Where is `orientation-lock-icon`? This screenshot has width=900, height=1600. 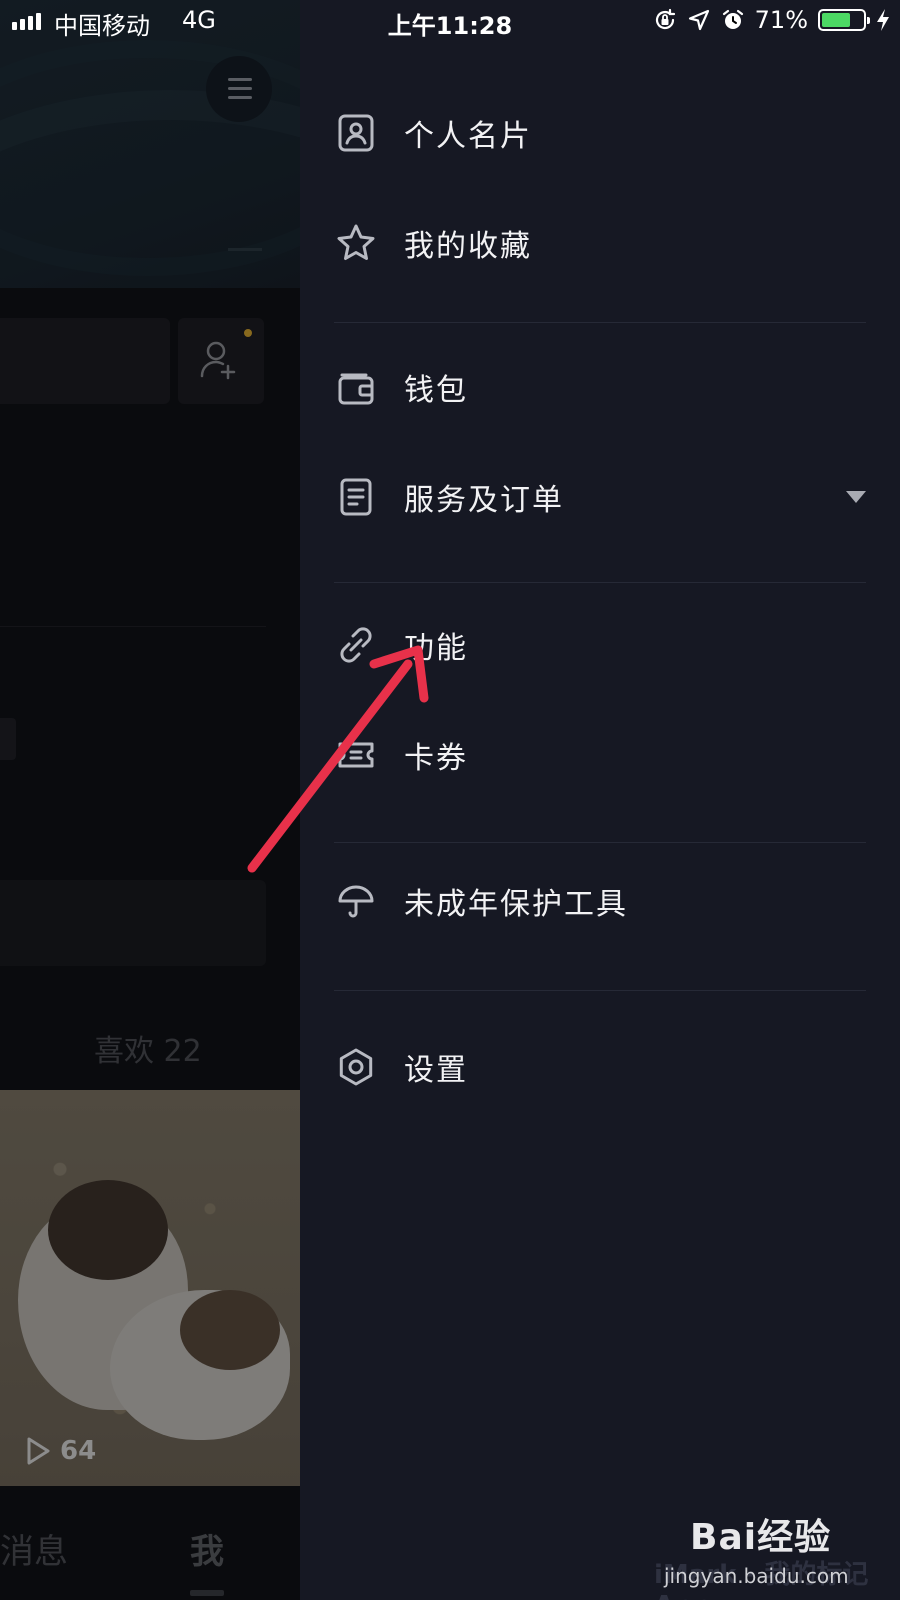 orientation-lock-icon is located at coordinates (665, 19).